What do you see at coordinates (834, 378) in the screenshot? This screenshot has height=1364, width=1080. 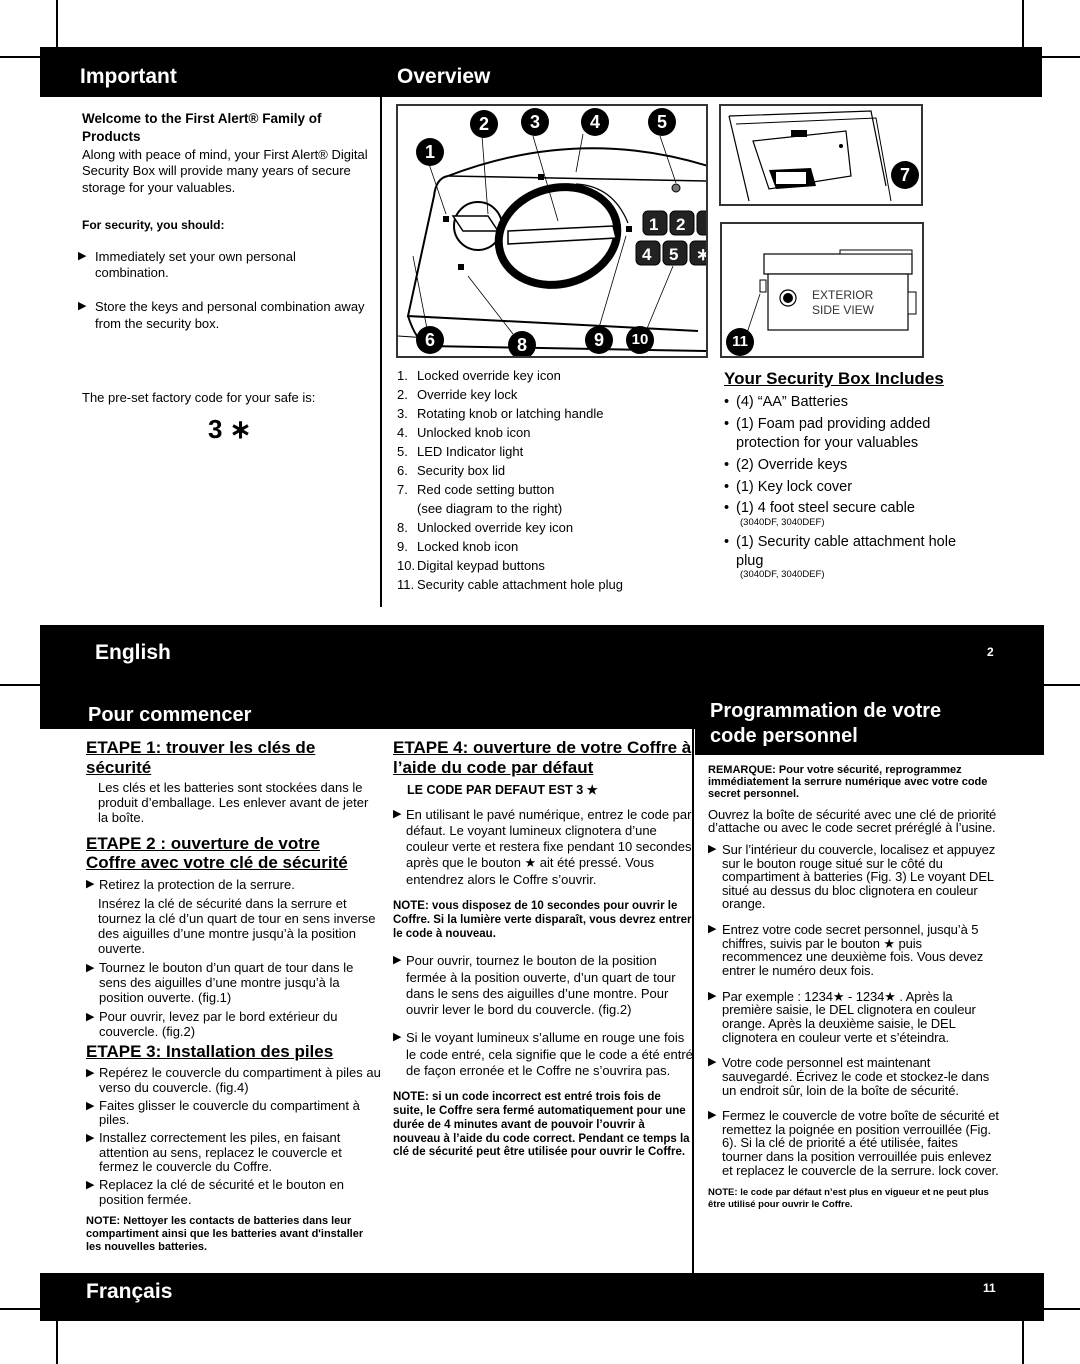 I see `includes-heading: Your Security Box Includes` at bounding box center [834, 378].